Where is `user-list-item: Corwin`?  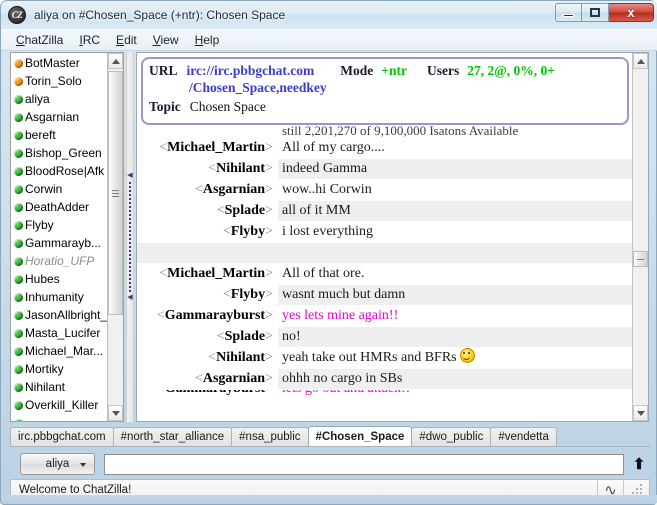 user-list-item: Corwin is located at coordinates (59, 189).